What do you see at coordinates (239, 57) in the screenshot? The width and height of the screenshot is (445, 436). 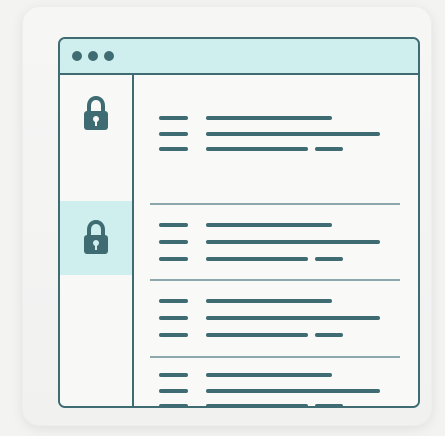 I see `titlebar` at bounding box center [239, 57].